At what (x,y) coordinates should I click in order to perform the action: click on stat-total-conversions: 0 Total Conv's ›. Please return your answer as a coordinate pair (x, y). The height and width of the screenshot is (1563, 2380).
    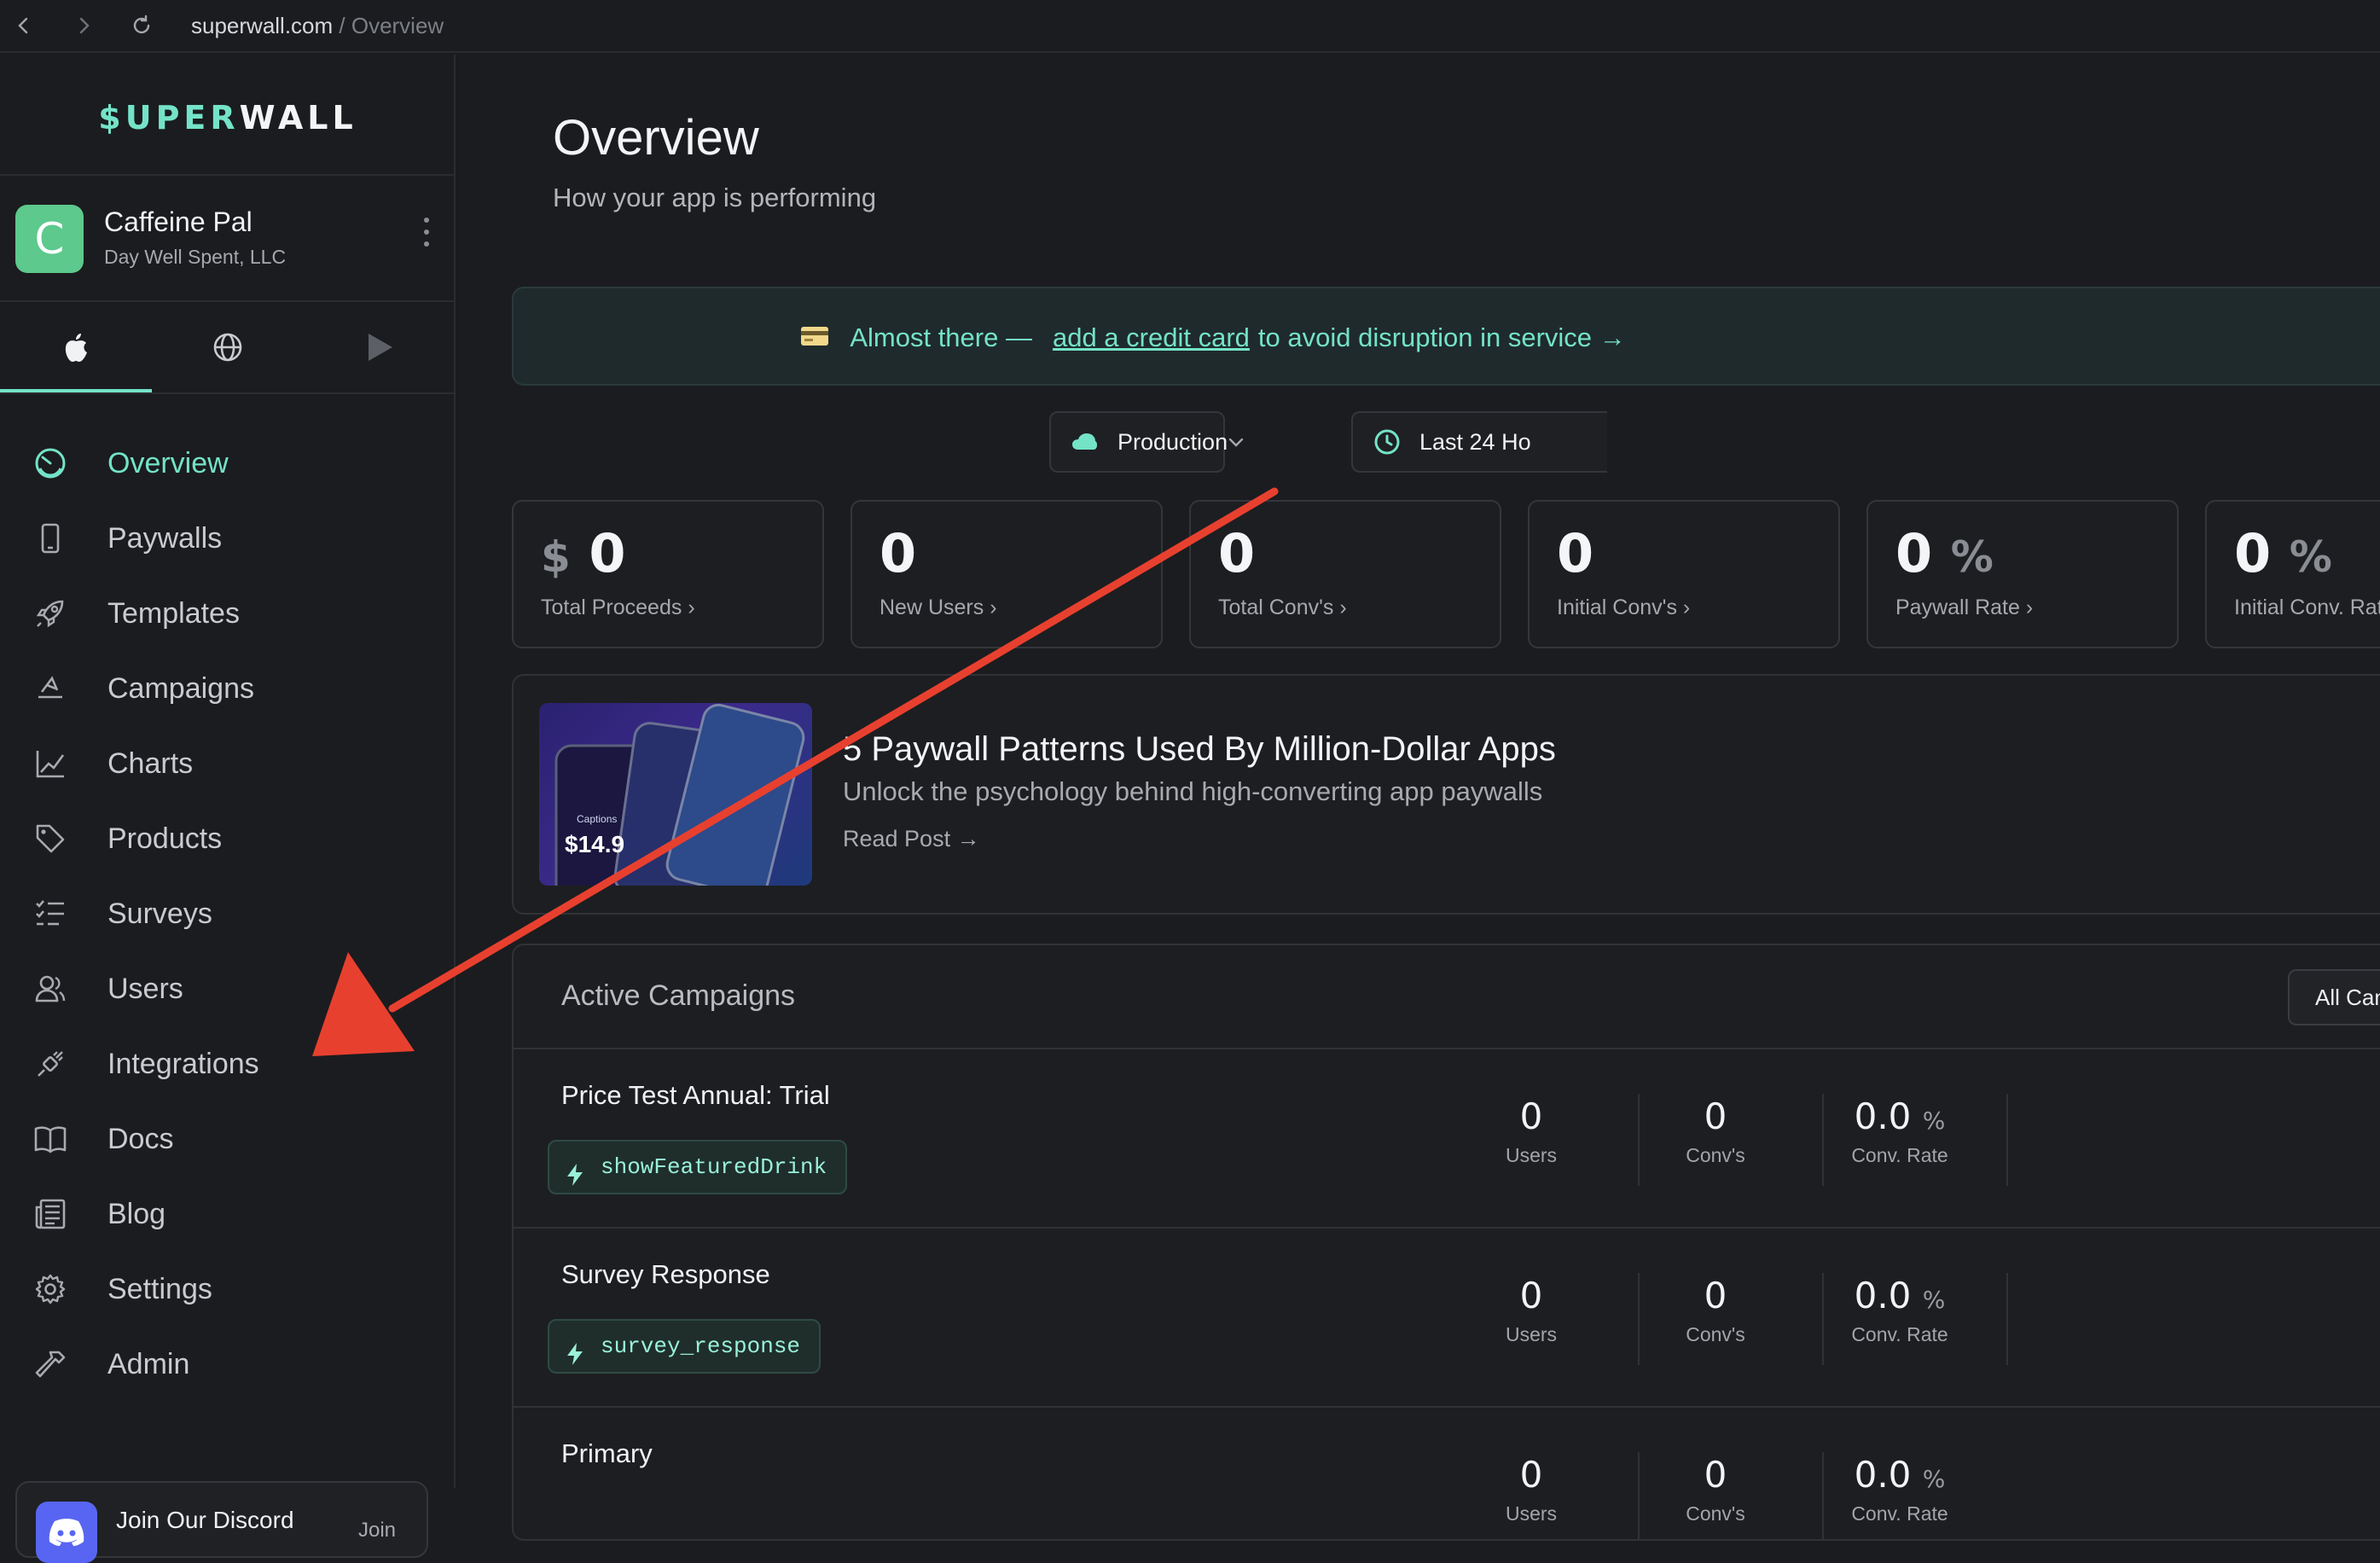
    Looking at the image, I should click on (1345, 574).